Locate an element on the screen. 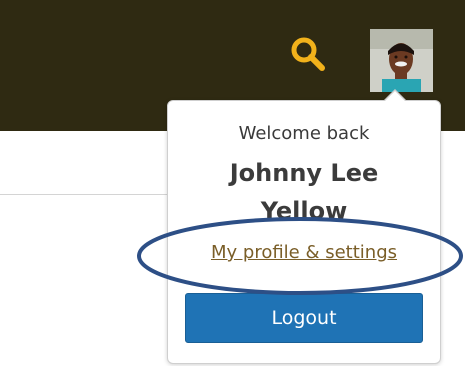  logout-button: Logout is located at coordinates (304, 318).